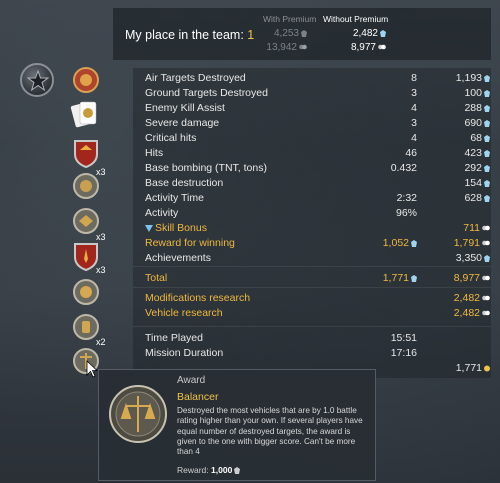 This screenshot has width=500, height=483. Describe the element at coordinates (138, 414) in the screenshot. I see `balancer-medal-icon` at that location.